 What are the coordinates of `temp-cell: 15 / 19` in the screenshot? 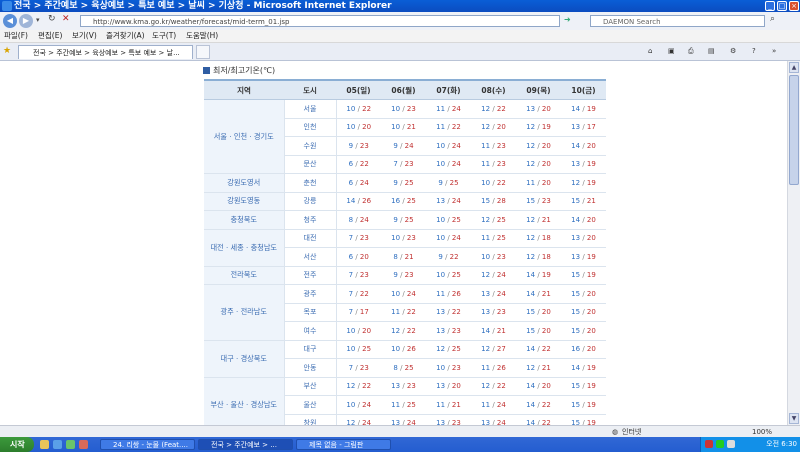 It's located at (583, 275).